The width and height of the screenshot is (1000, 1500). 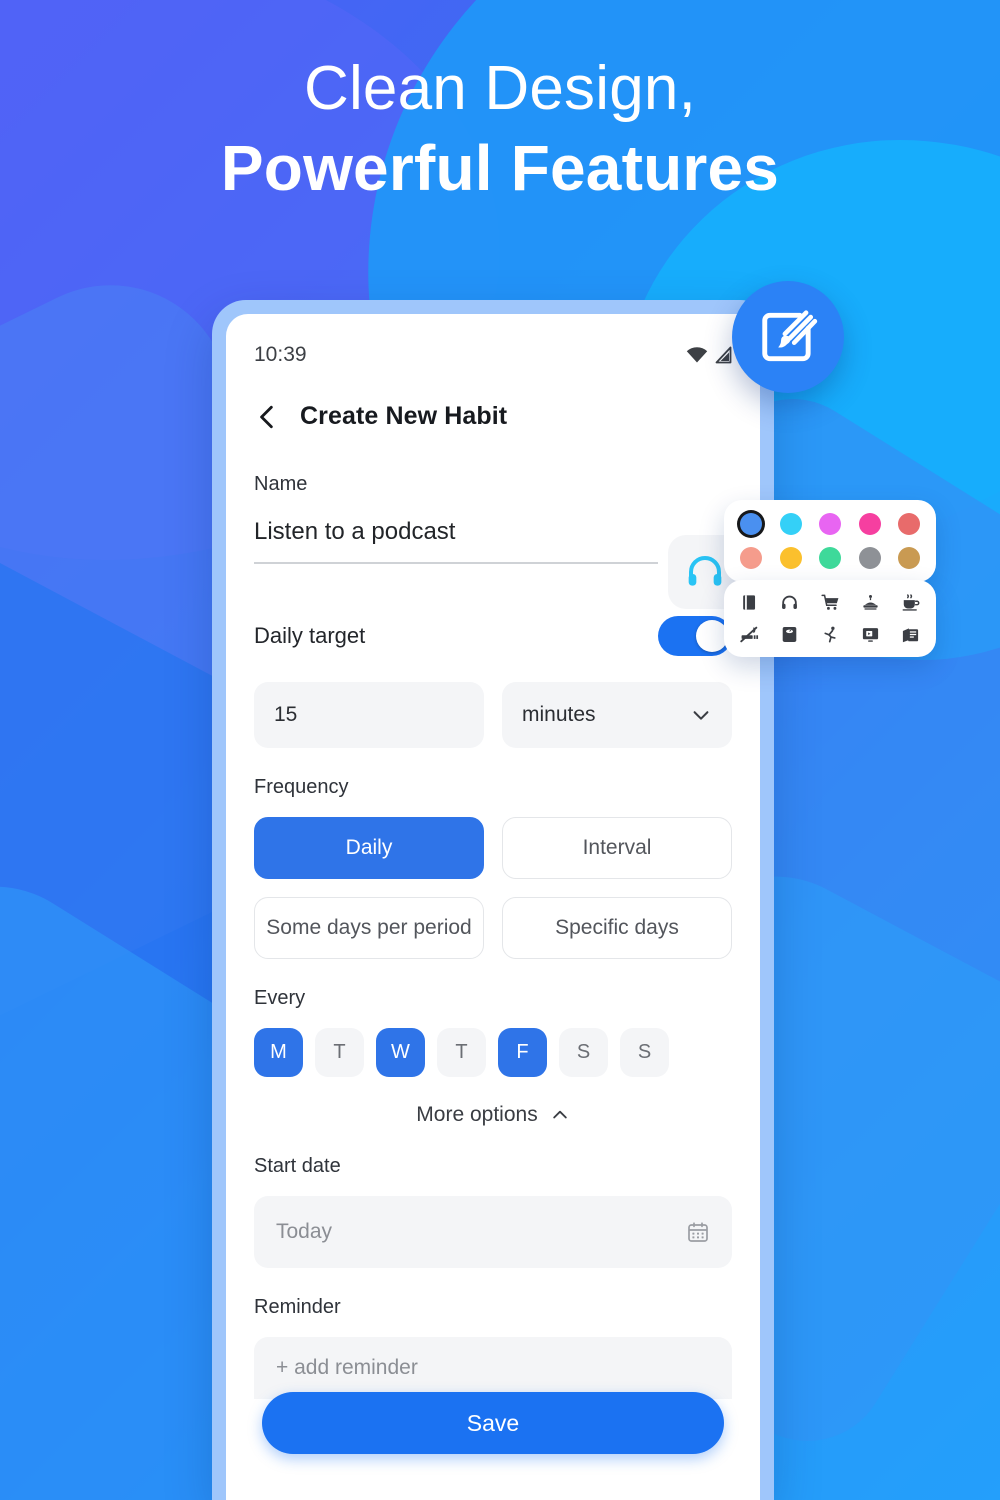 What do you see at coordinates (493, 1423) in the screenshot?
I see `save-button: Save` at bounding box center [493, 1423].